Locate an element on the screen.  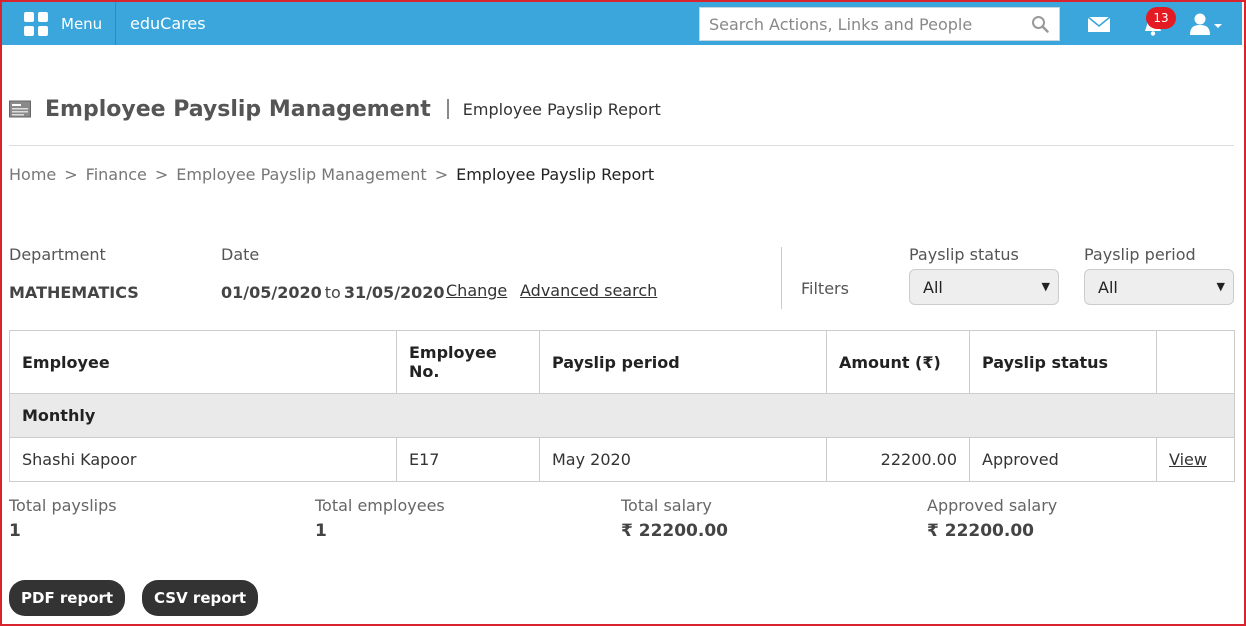
table-group-row: Monthly is located at coordinates (622, 415).